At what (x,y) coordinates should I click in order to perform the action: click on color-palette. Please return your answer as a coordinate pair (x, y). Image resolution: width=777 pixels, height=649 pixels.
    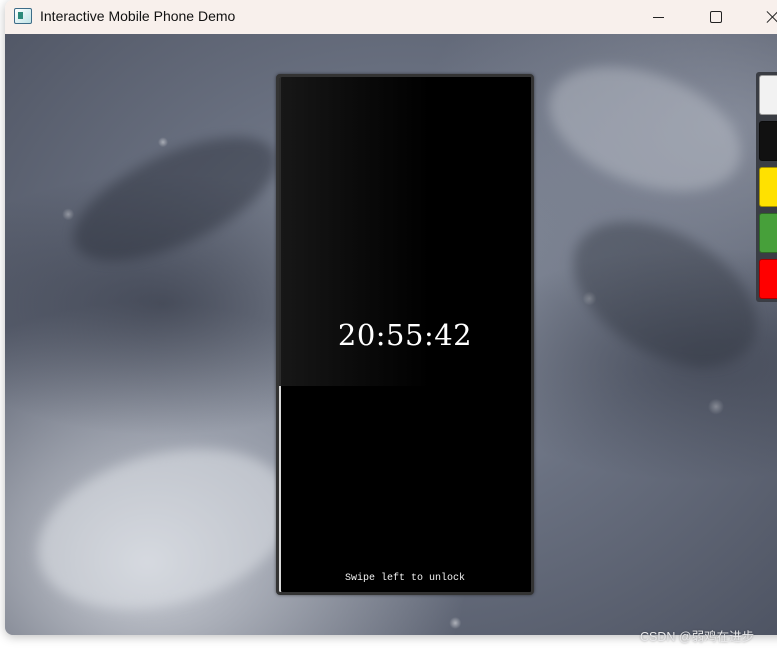
    Looking at the image, I should click on (766, 187).